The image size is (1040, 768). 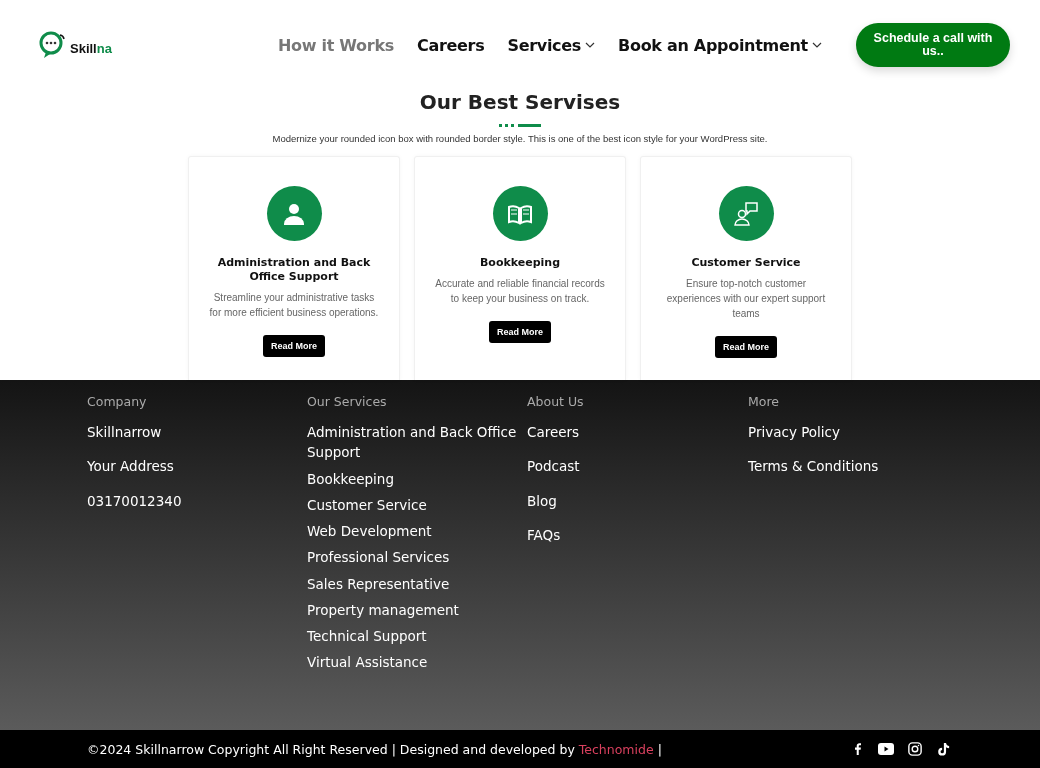 I want to click on person-icon, so click(x=294, y=213).